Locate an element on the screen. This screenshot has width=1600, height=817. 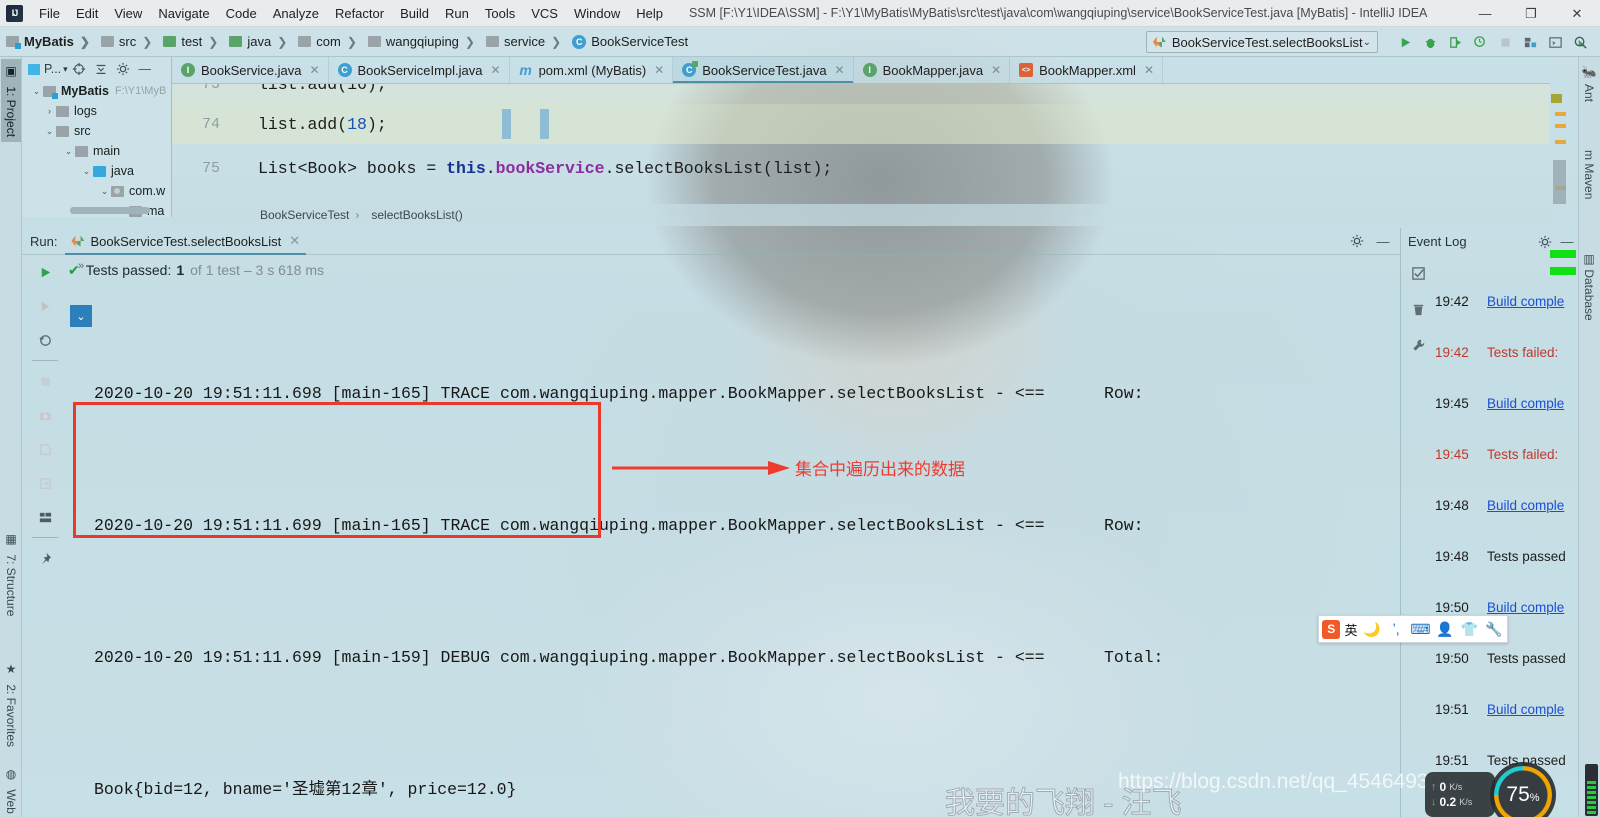
event-log-row: 19:45 Build comple is located at coordinates (1506, 403).